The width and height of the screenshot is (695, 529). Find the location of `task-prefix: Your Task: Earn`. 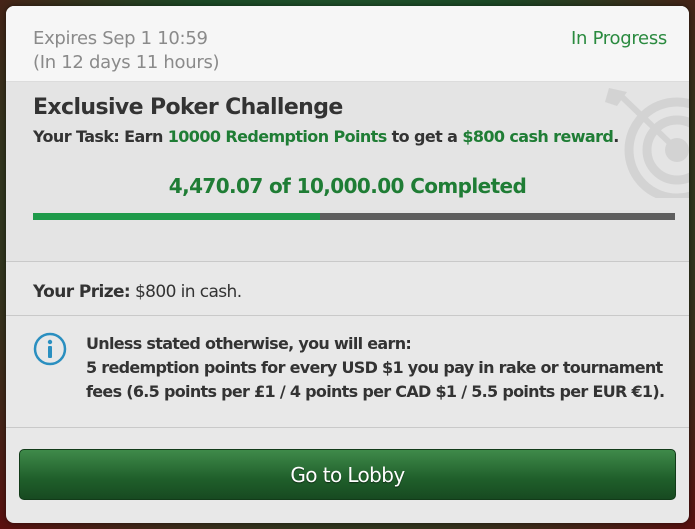

task-prefix: Your Task: Earn is located at coordinates (100, 136).